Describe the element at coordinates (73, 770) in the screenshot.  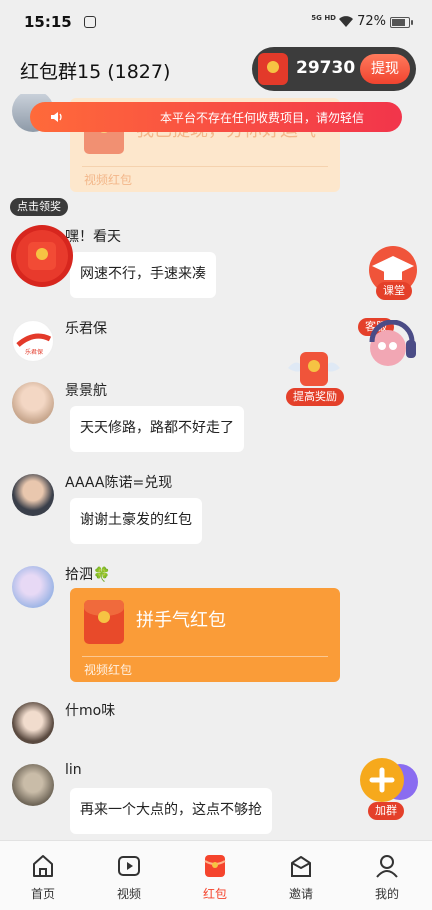
I see `sender-name: lin` at that location.